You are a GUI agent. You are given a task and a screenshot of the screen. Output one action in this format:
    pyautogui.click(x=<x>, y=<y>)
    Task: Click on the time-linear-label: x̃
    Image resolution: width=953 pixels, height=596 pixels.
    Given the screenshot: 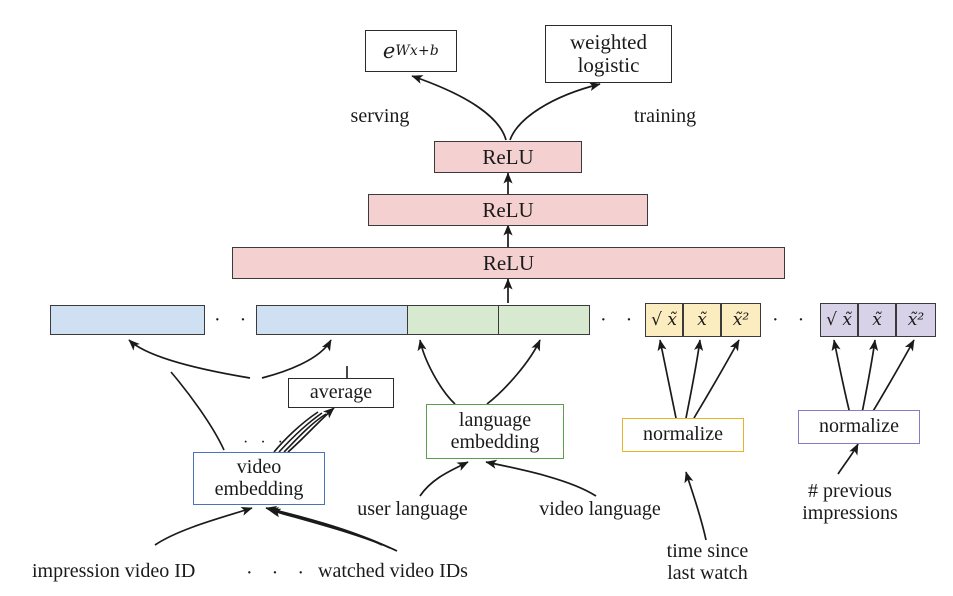 What is the action you would take?
    pyautogui.click(x=702, y=319)
    